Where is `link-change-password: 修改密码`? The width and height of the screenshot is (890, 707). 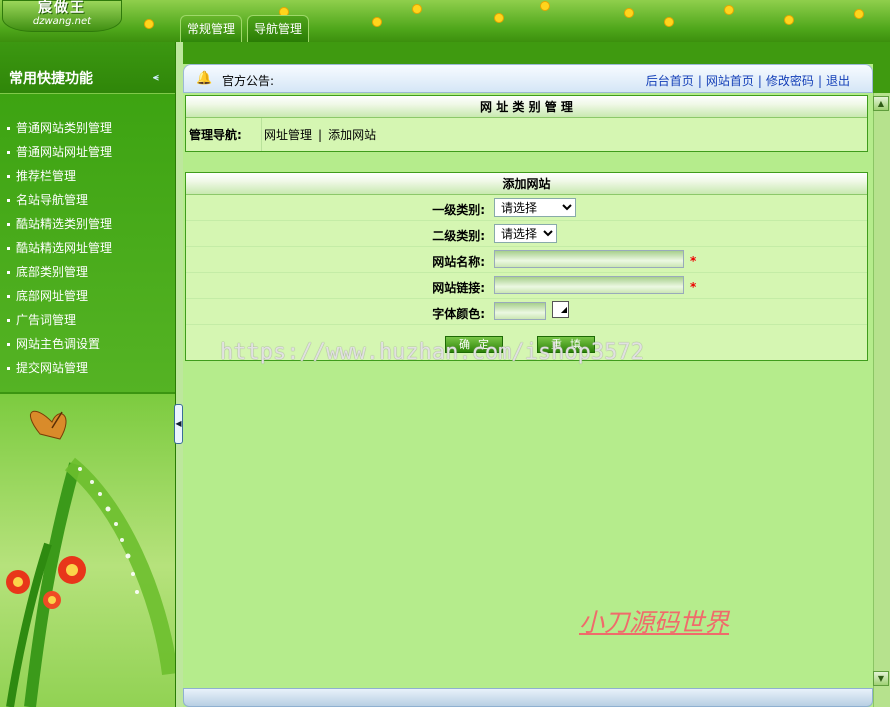
link-change-password: 修改密码 is located at coordinates (790, 81).